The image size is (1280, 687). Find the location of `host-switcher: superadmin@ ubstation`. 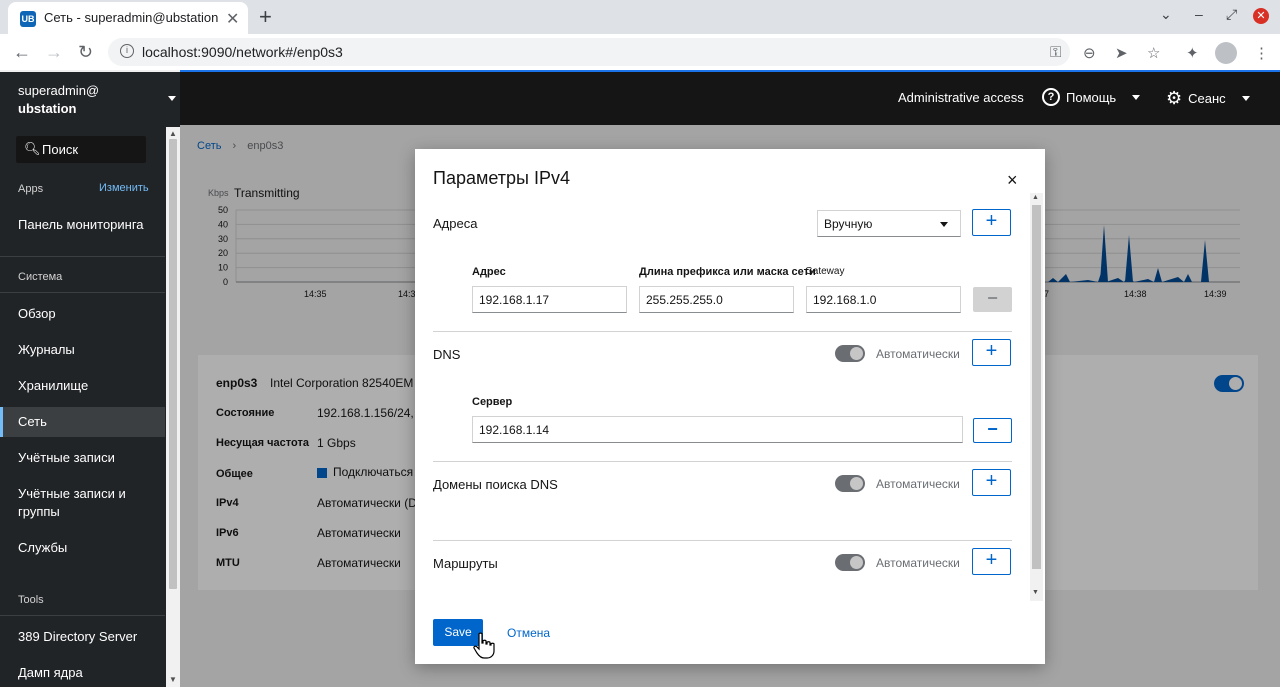

host-switcher: superadmin@ ubstation is located at coordinates (58, 100).